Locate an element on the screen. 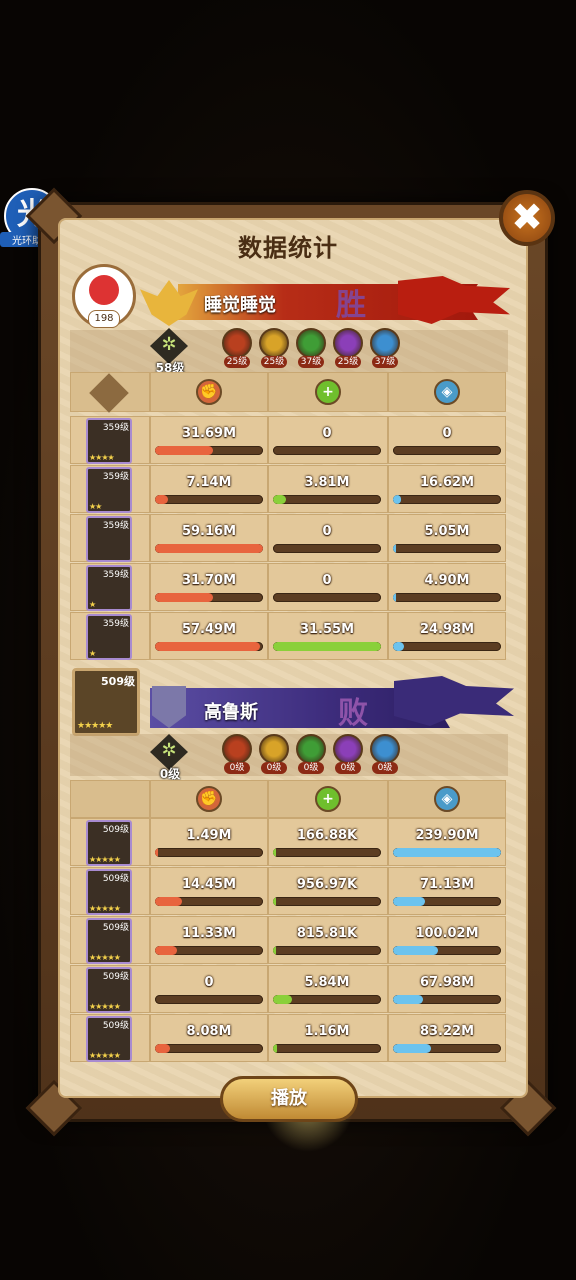 The image size is (576, 1280). hero-portrait: 359级 is located at coordinates (109, 539).